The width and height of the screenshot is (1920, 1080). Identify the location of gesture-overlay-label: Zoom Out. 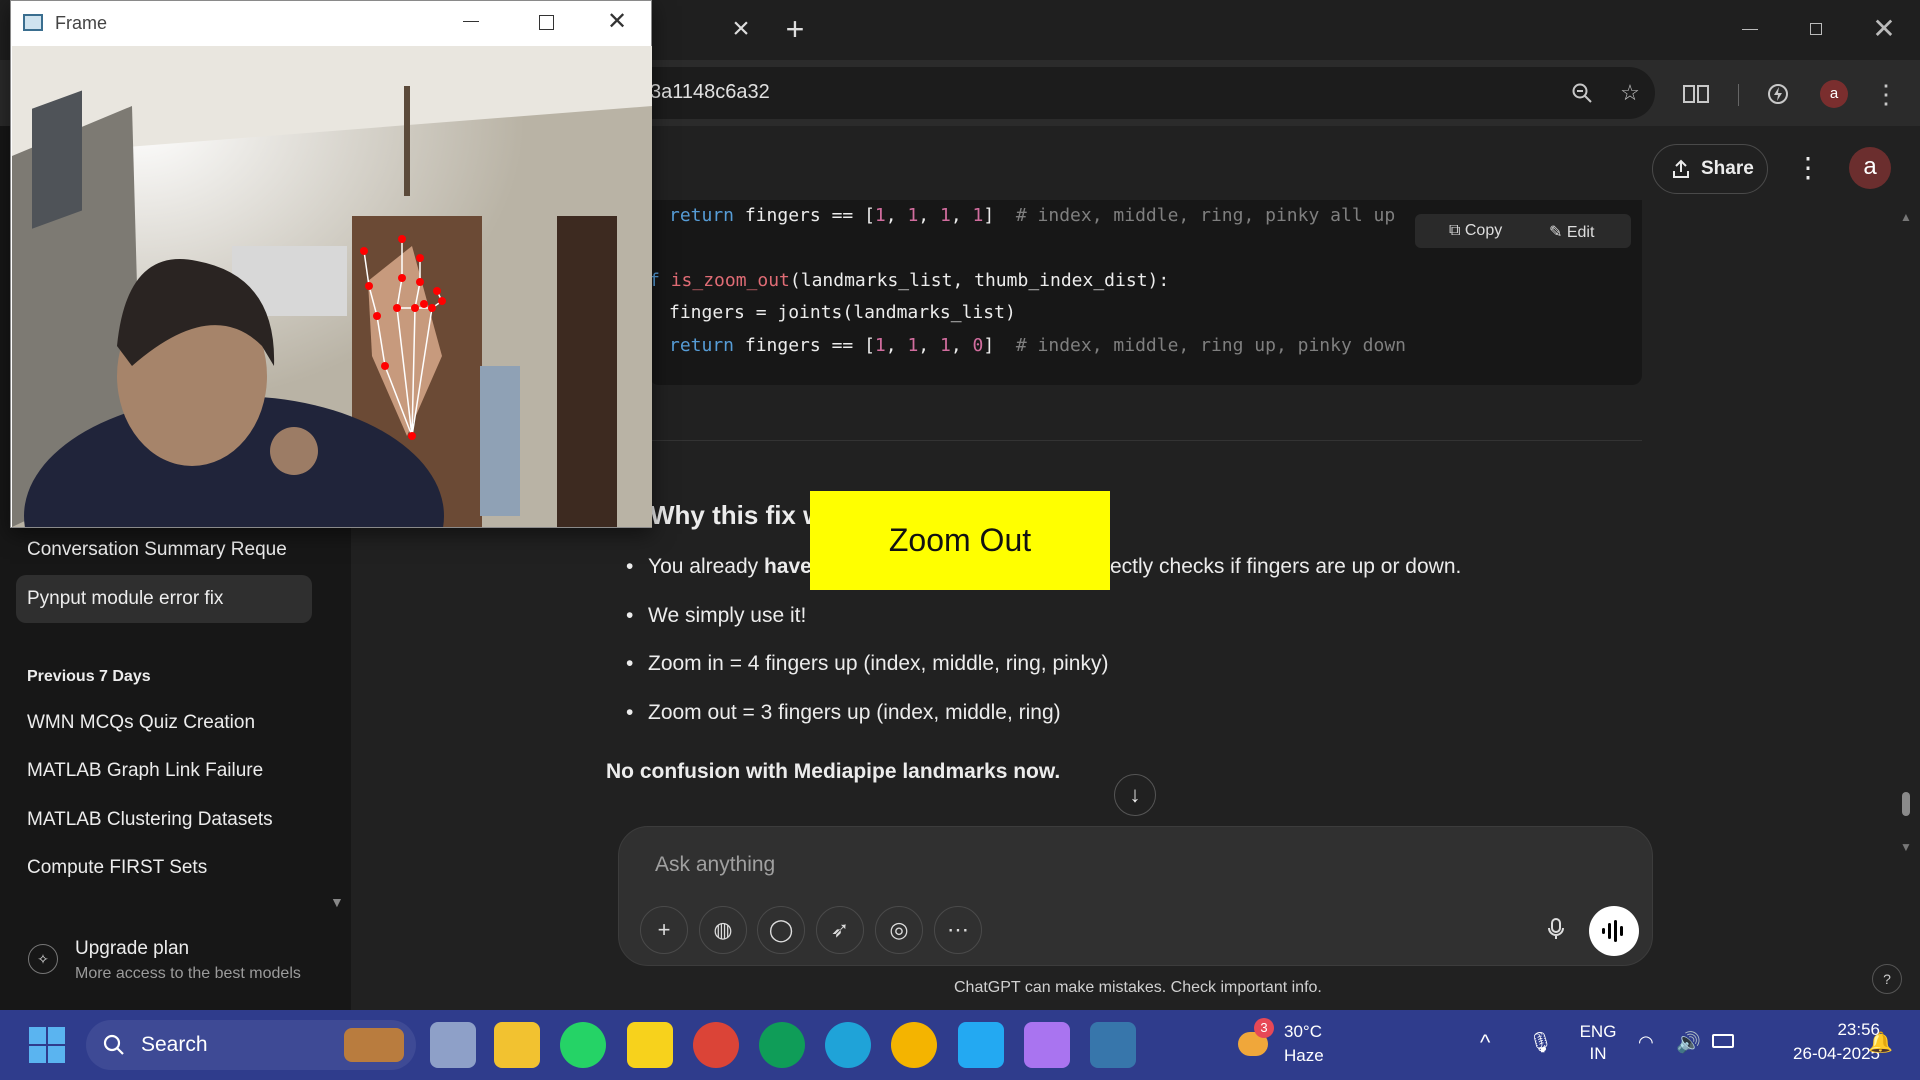
(960, 540).